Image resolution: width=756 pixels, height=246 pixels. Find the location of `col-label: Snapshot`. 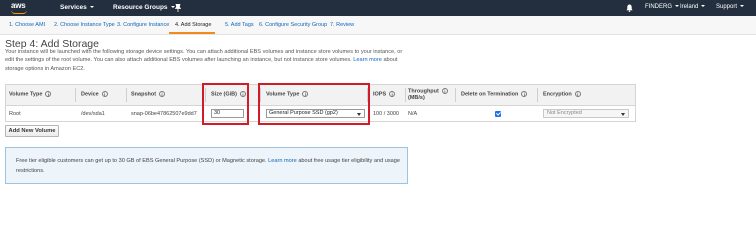

col-label: Snapshot is located at coordinates (144, 94).